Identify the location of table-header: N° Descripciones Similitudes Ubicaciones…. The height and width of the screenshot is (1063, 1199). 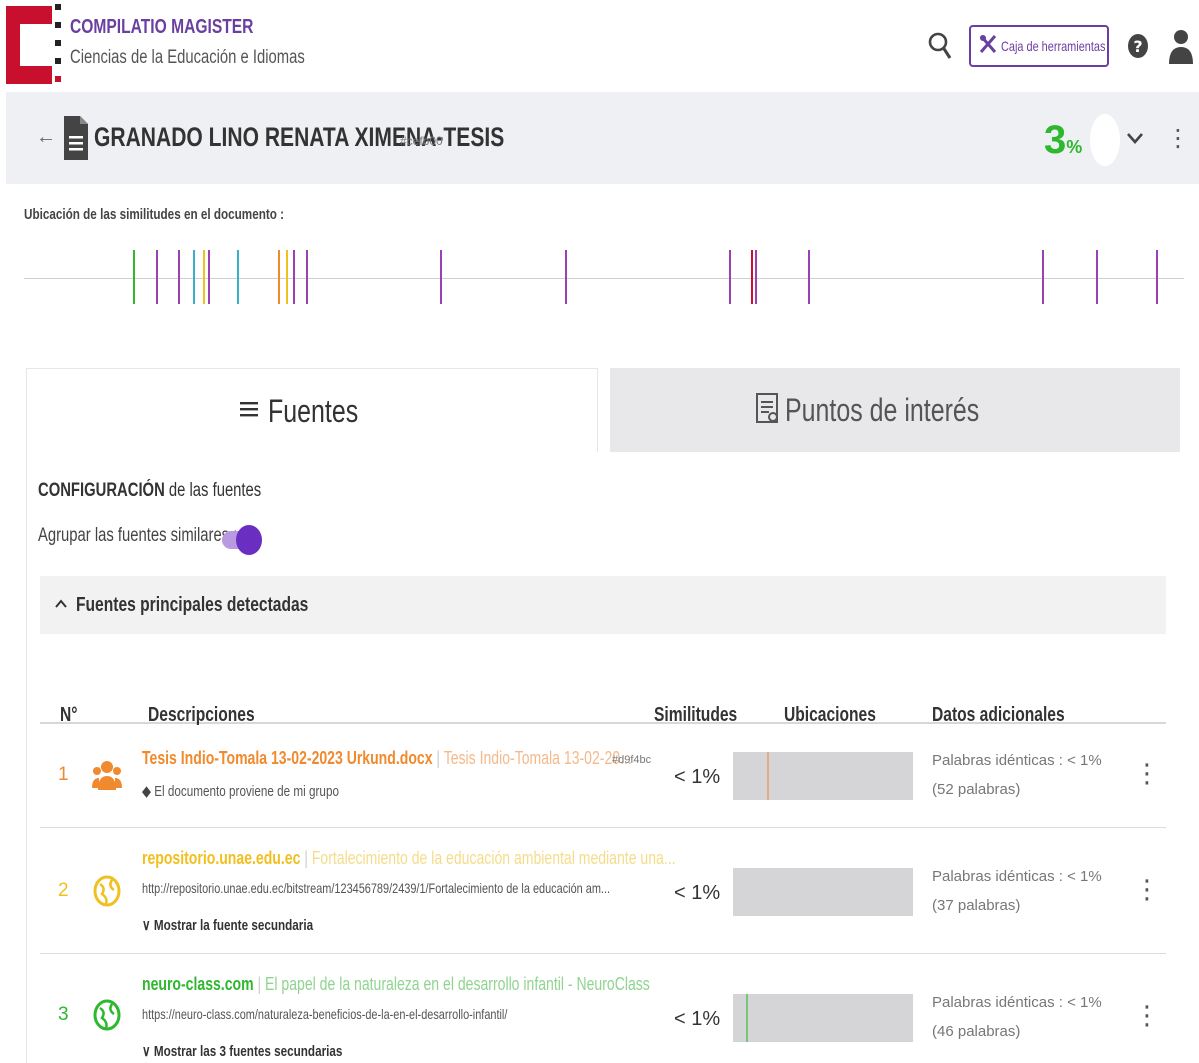
(603, 681).